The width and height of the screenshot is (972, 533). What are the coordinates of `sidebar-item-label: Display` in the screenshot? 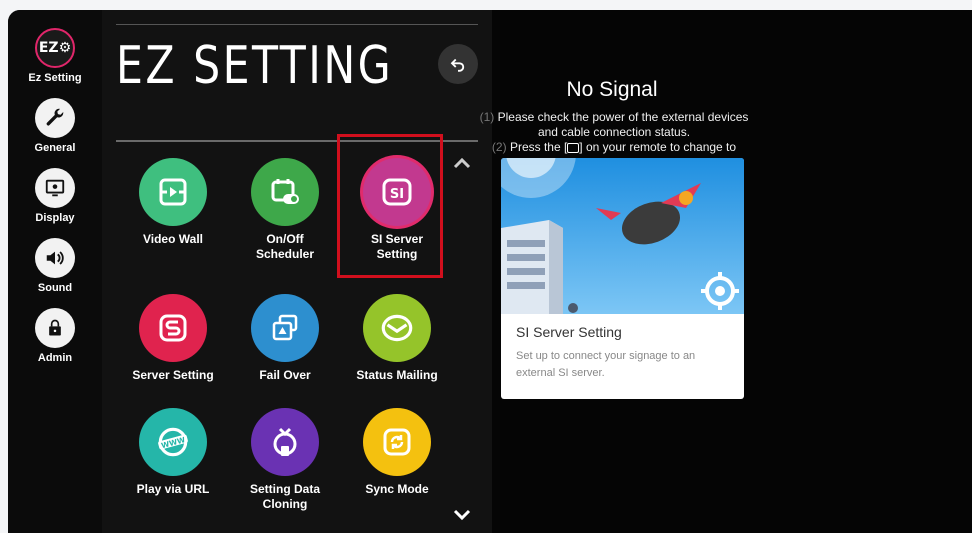 It's located at (55, 218).